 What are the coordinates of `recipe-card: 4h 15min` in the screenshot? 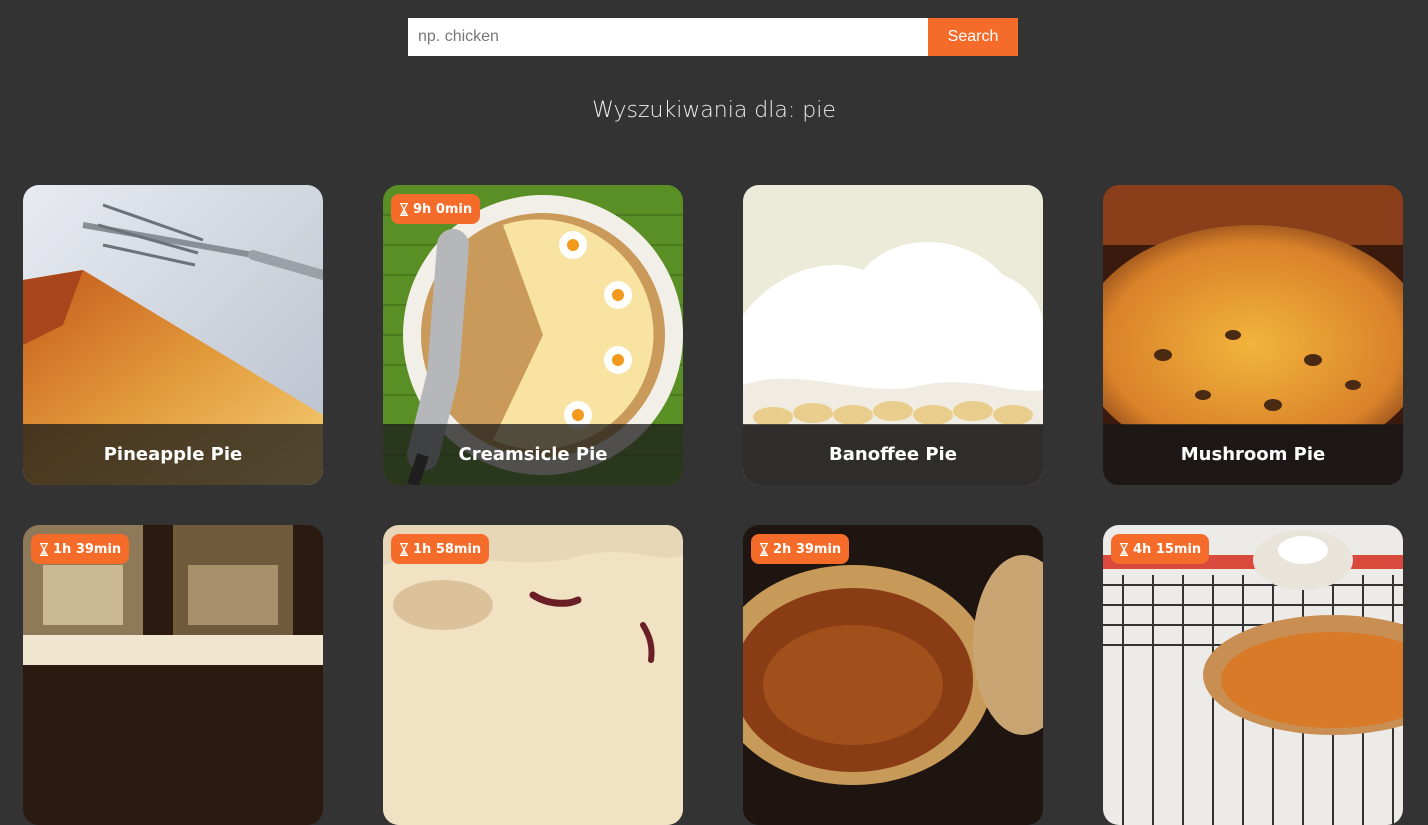 It's located at (1253, 675).